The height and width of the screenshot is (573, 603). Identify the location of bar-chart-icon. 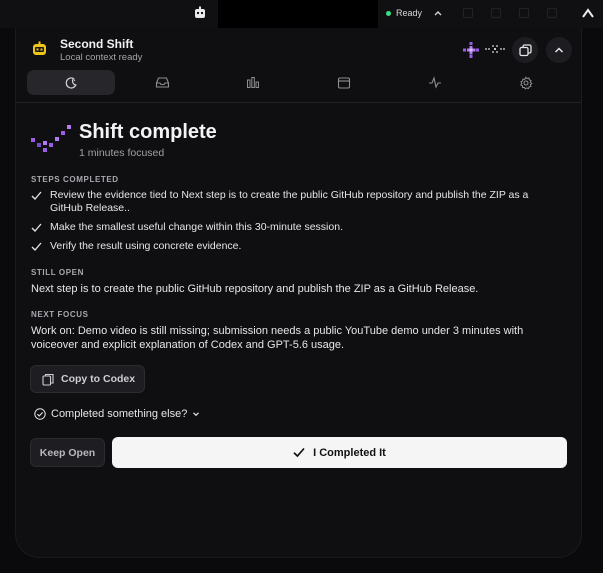
(253, 82).